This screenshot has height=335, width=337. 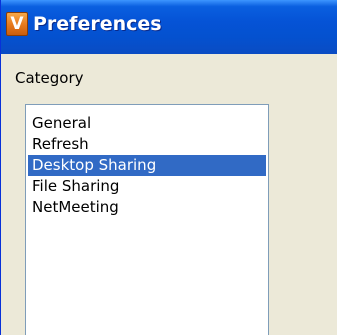 What do you see at coordinates (97, 24) in the screenshot?
I see `window-title: Preferences` at bounding box center [97, 24].